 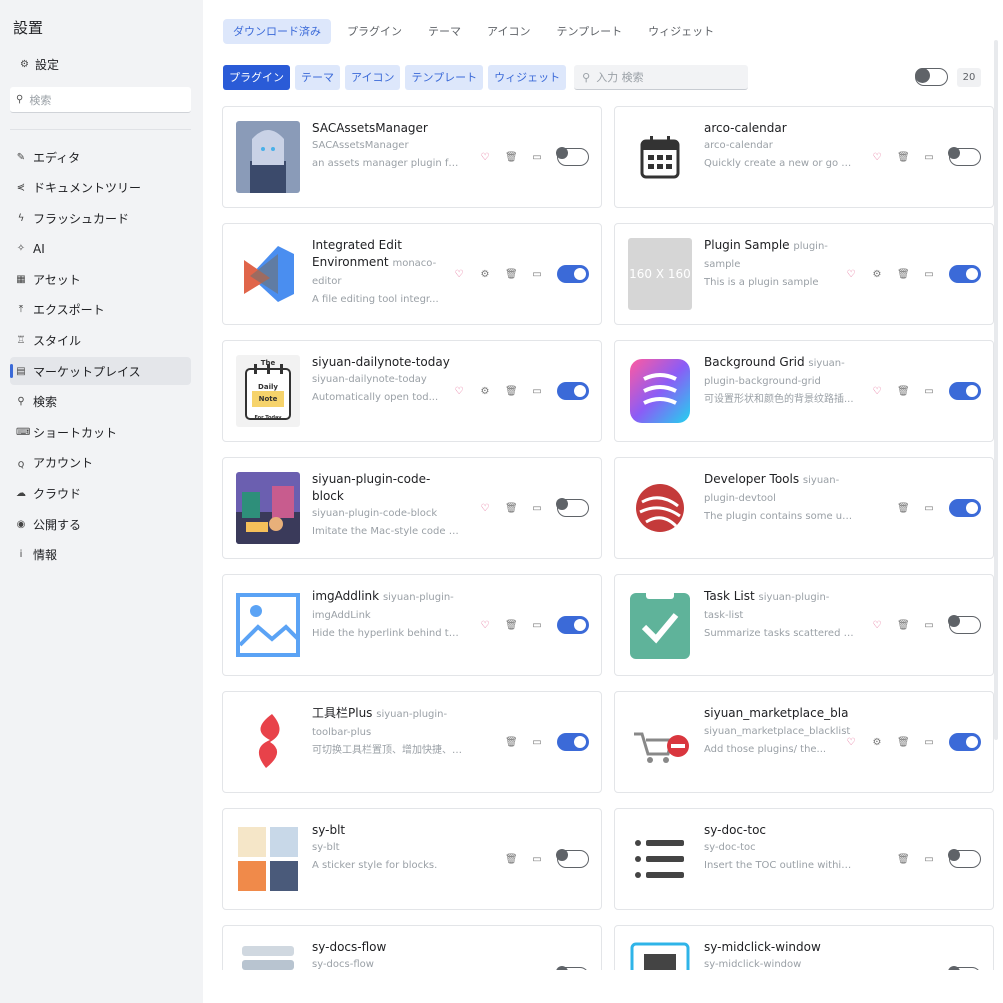 What do you see at coordinates (100, 249) in the screenshot?
I see `sidebar-item-3: ✧ AI` at bounding box center [100, 249].